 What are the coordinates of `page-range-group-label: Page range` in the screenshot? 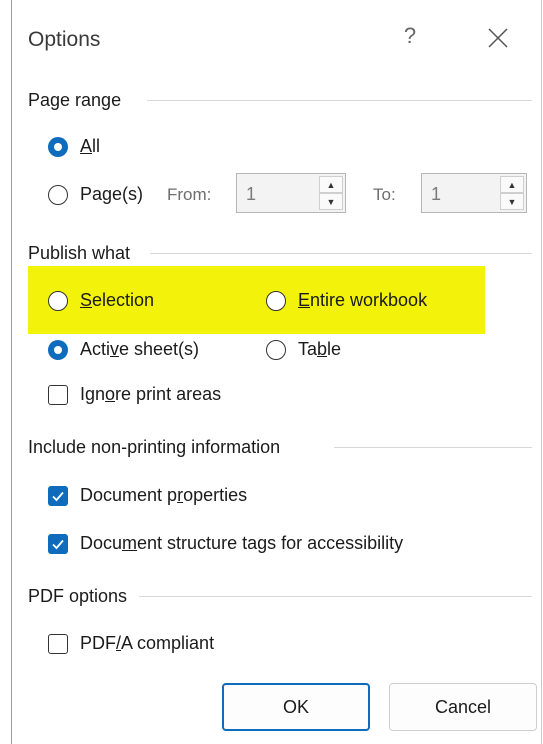 It's located at (75, 100).